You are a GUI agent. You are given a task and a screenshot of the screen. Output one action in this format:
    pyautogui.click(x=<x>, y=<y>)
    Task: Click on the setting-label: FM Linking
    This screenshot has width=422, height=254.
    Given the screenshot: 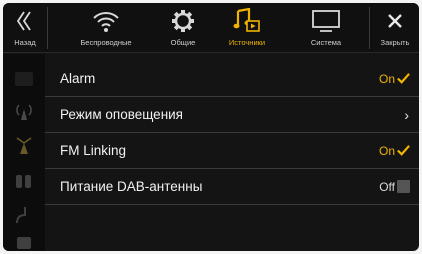 What is the action you would take?
    pyautogui.click(x=93, y=150)
    